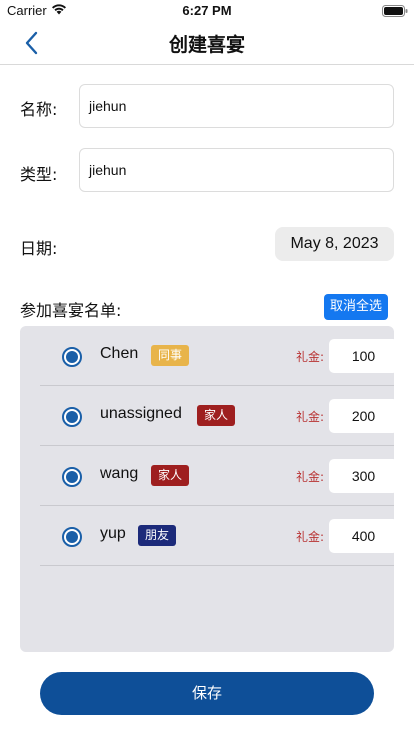  What do you see at coordinates (141, 413) in the screenshot?
I see `guest-name: unassigned` at bounding box center [141, 413].